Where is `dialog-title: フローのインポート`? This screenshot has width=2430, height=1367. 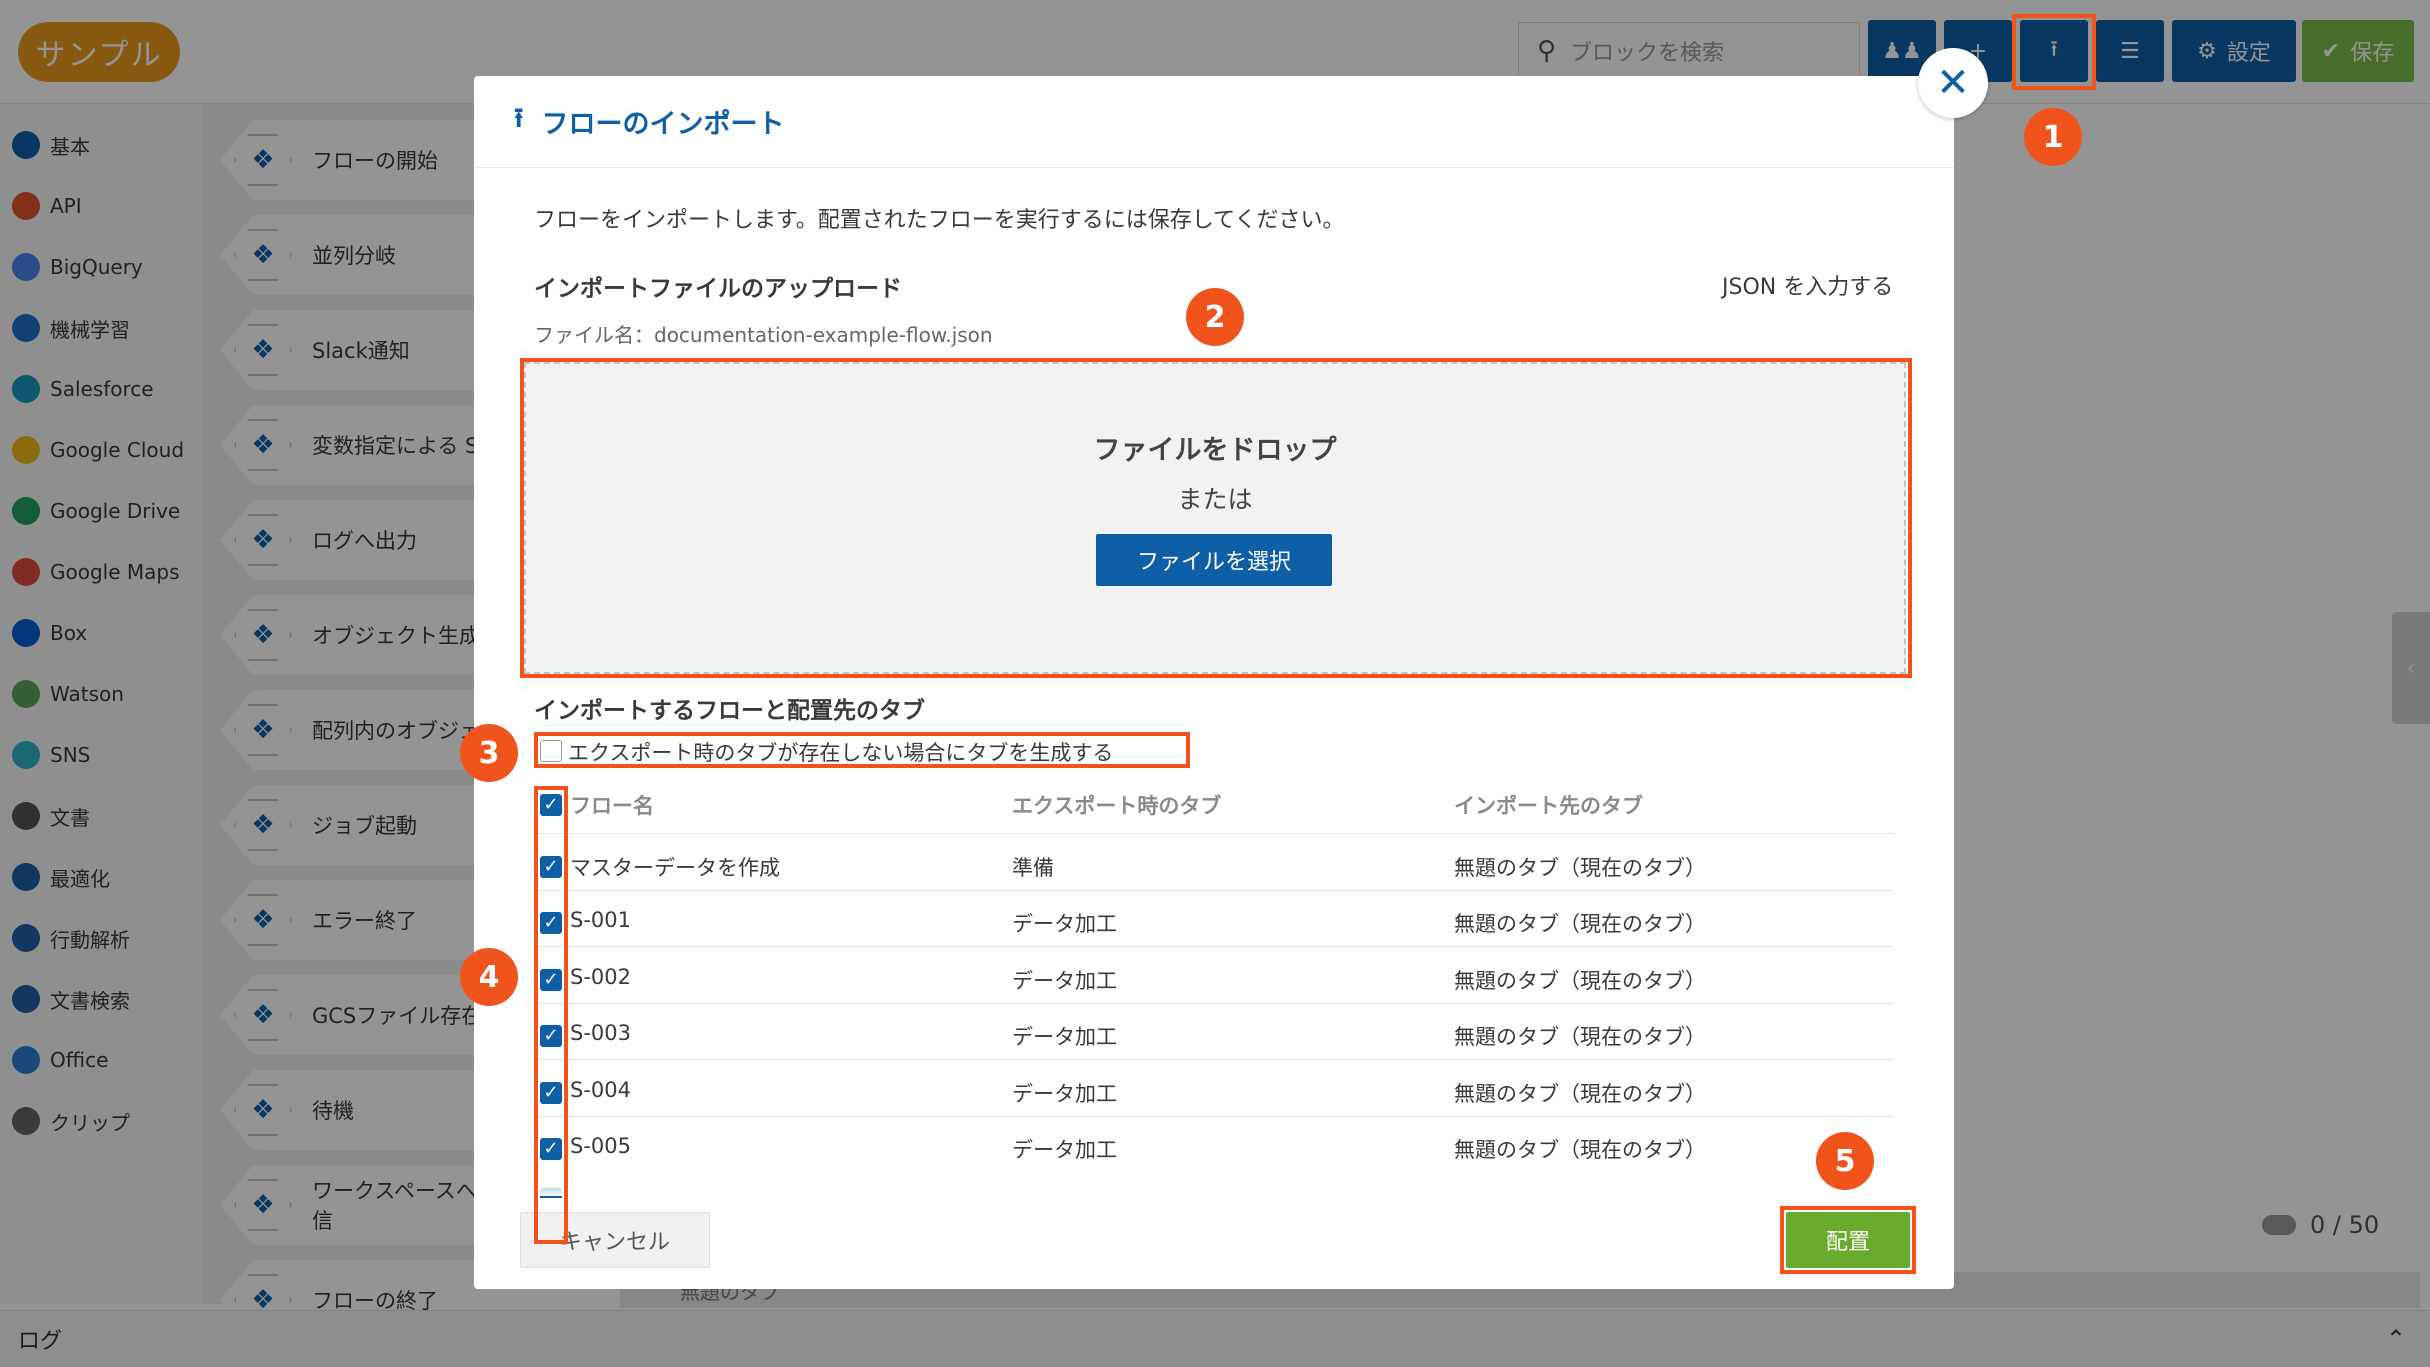
dialog-title: フローのインポート is located at coordinates (663, 124).